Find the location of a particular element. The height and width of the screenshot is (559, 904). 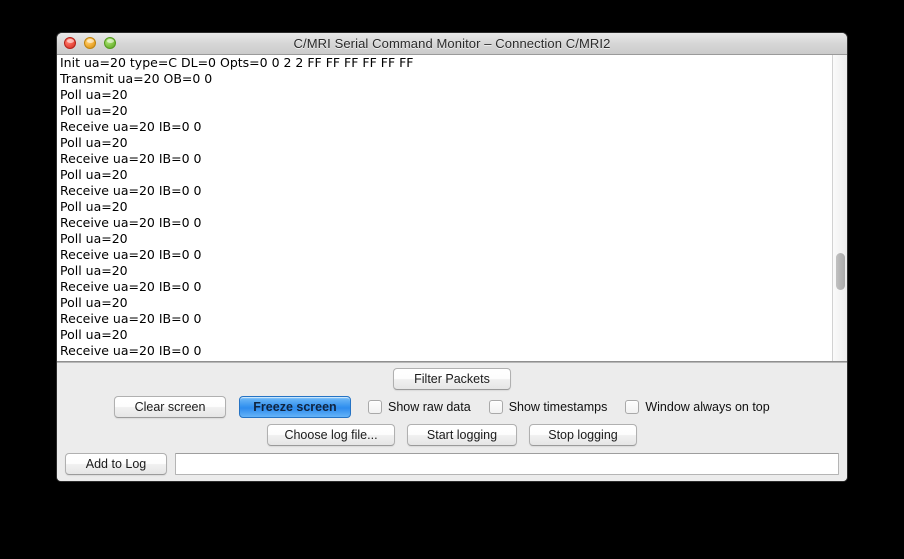

log-entry-input is located at coordinates (507, 464).